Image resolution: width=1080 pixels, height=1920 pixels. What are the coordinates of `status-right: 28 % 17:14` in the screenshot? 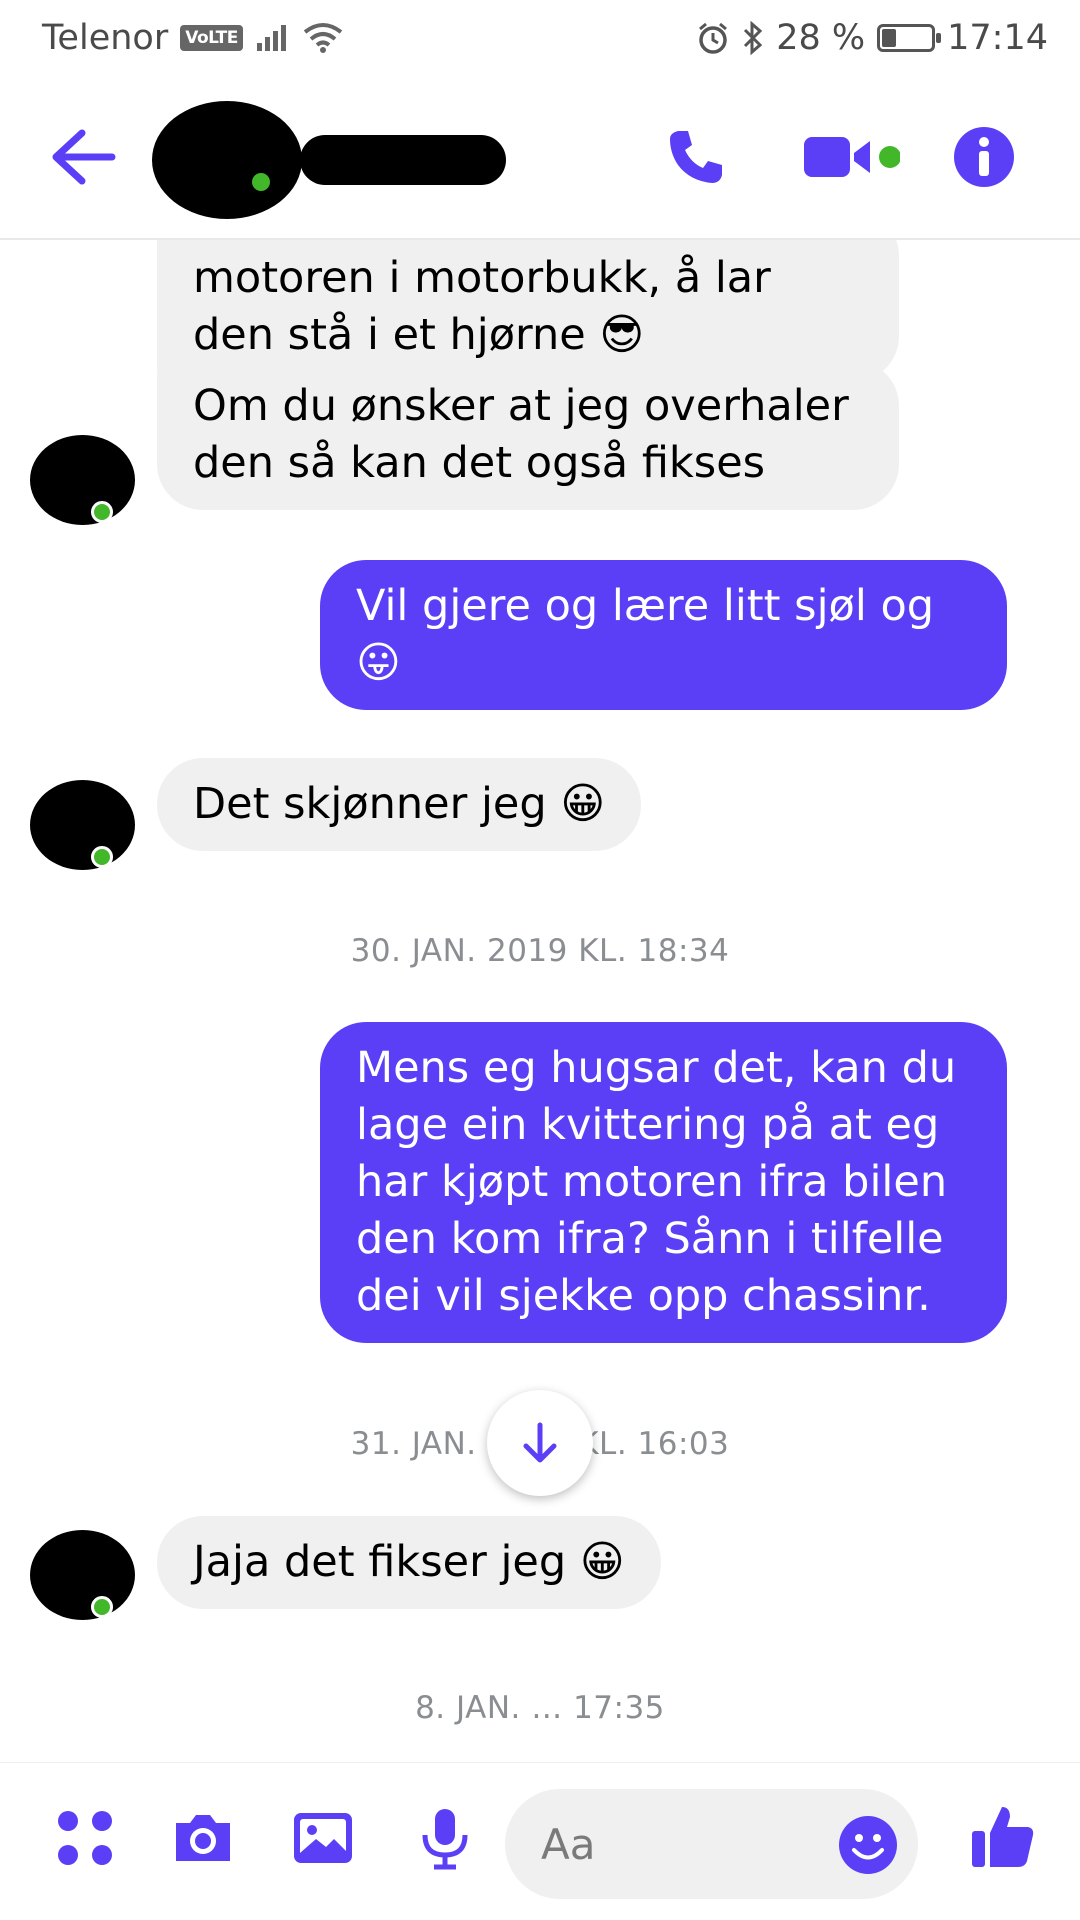 It's located at (872, 38).